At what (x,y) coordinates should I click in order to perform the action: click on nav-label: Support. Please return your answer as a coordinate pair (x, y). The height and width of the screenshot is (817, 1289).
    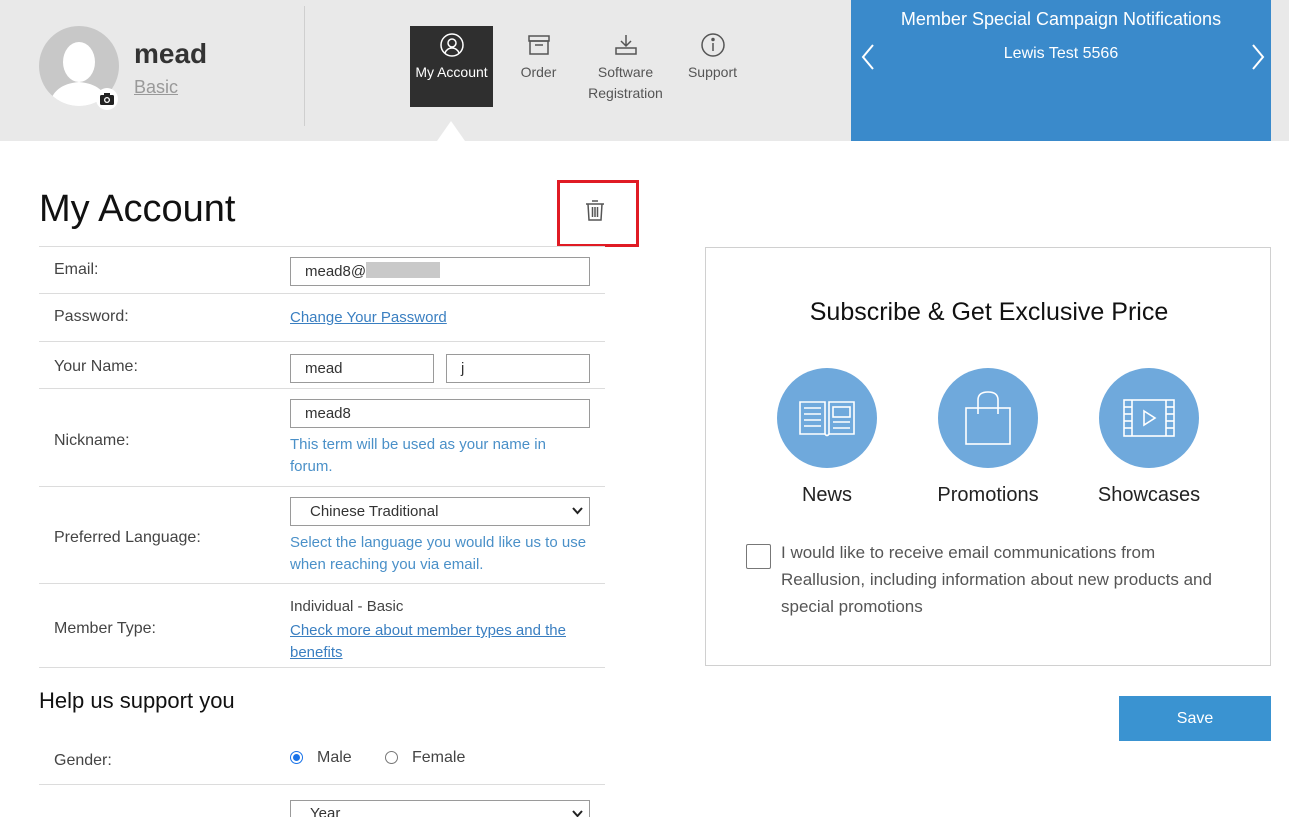
    Looking at the image, I should click on (712, 72).